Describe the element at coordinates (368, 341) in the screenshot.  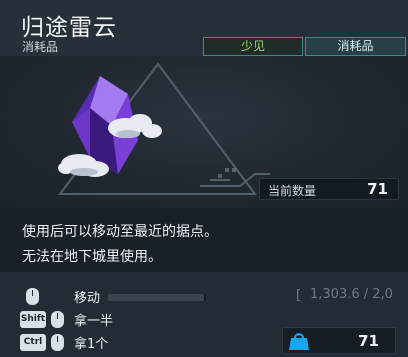
I see `inventory-count: 71` at that location.